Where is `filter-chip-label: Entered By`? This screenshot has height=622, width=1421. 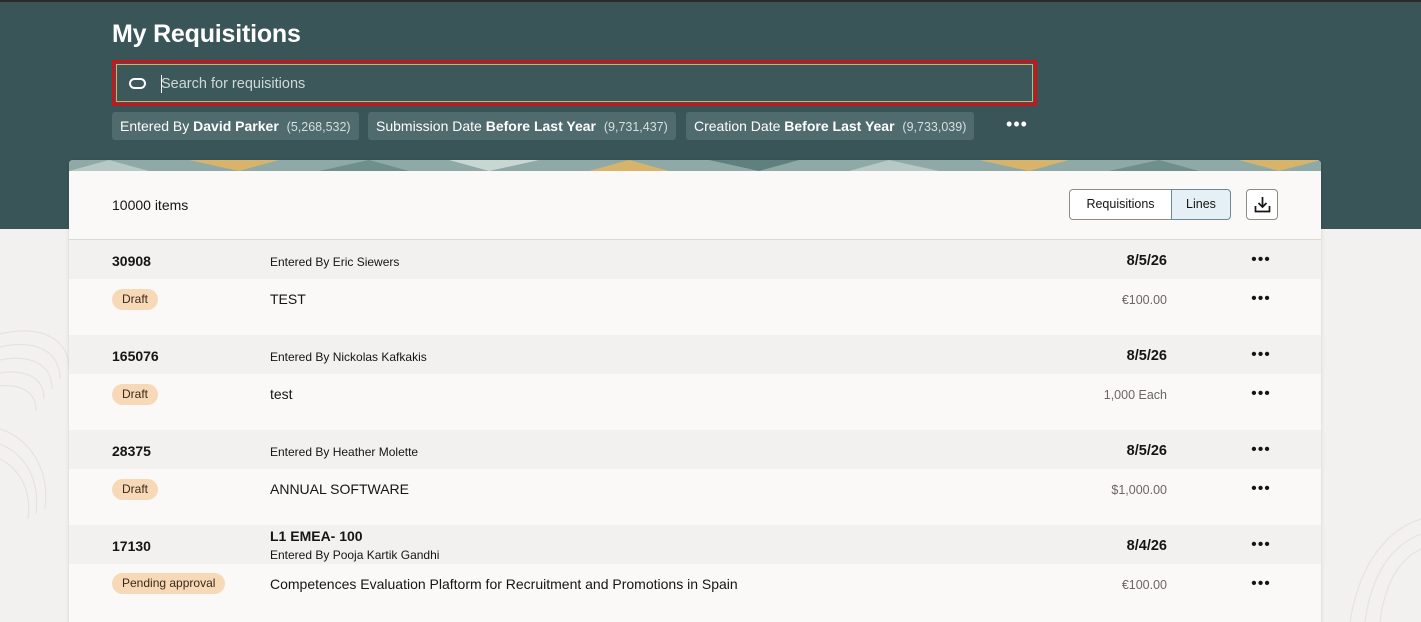 filter-chip-label: Entered By is located at coordinates (155, 126).